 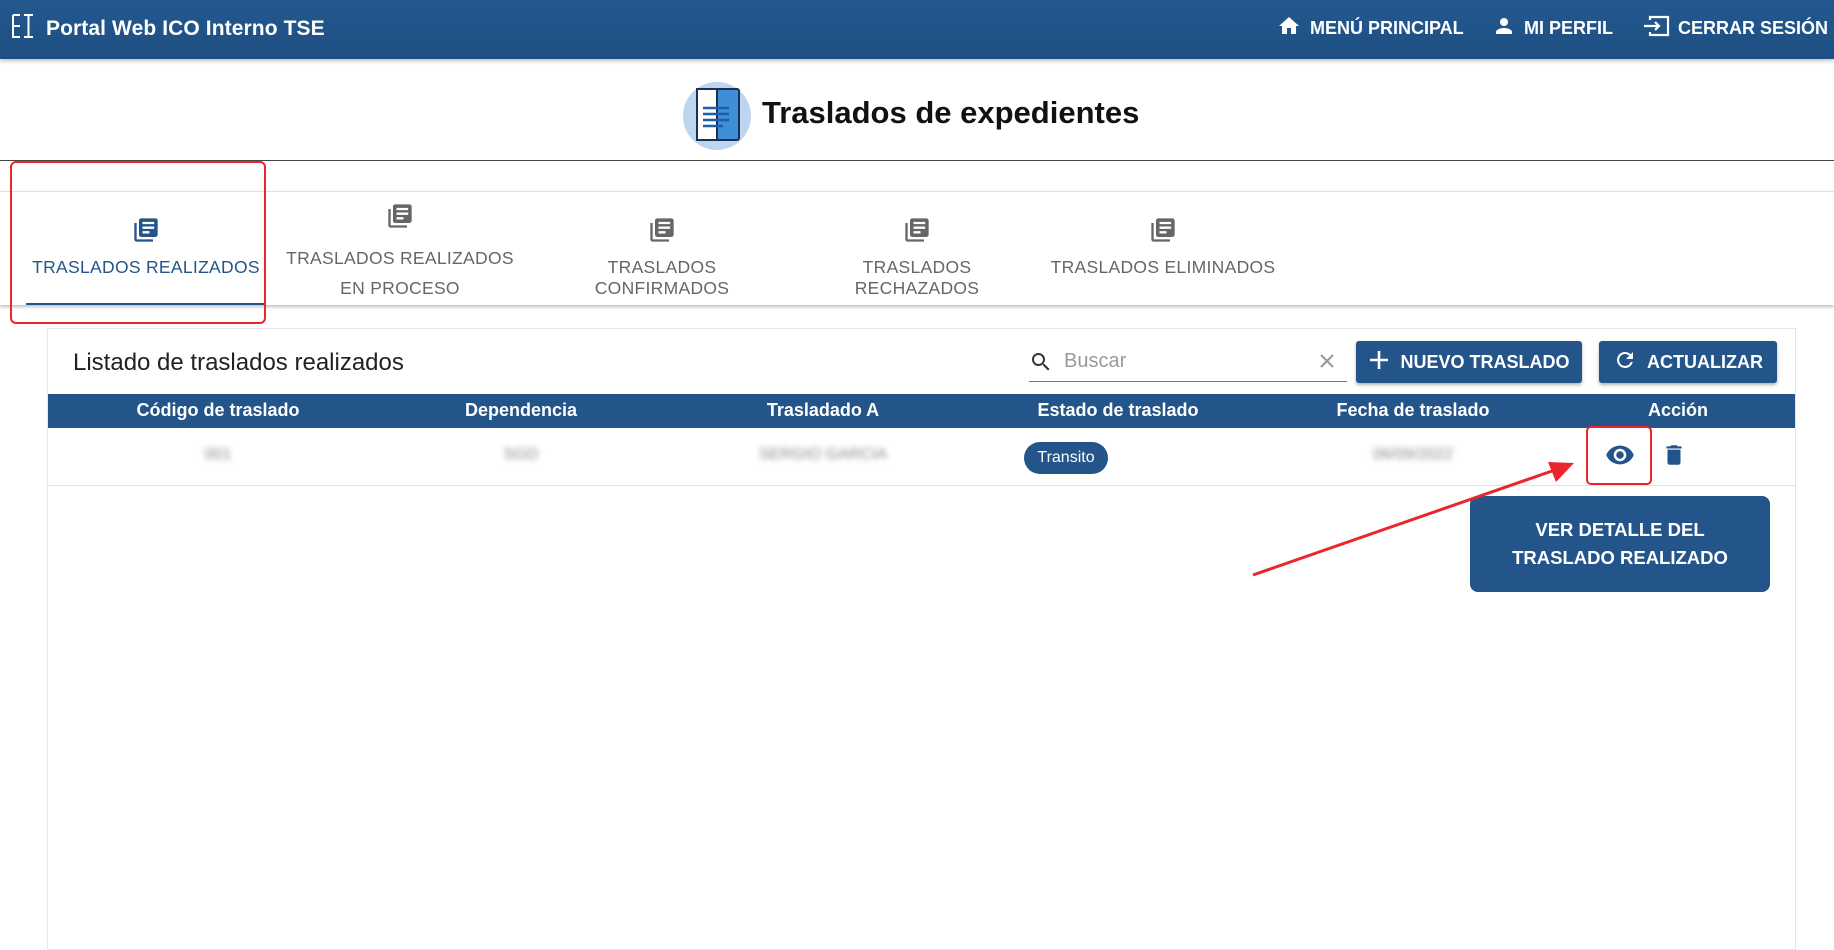 What do you see at coordinates (1163, 267) in the screenshot?
I see `tab-label: TRASLADOS ELIMINADOS` at bounding box center [1163, 267].